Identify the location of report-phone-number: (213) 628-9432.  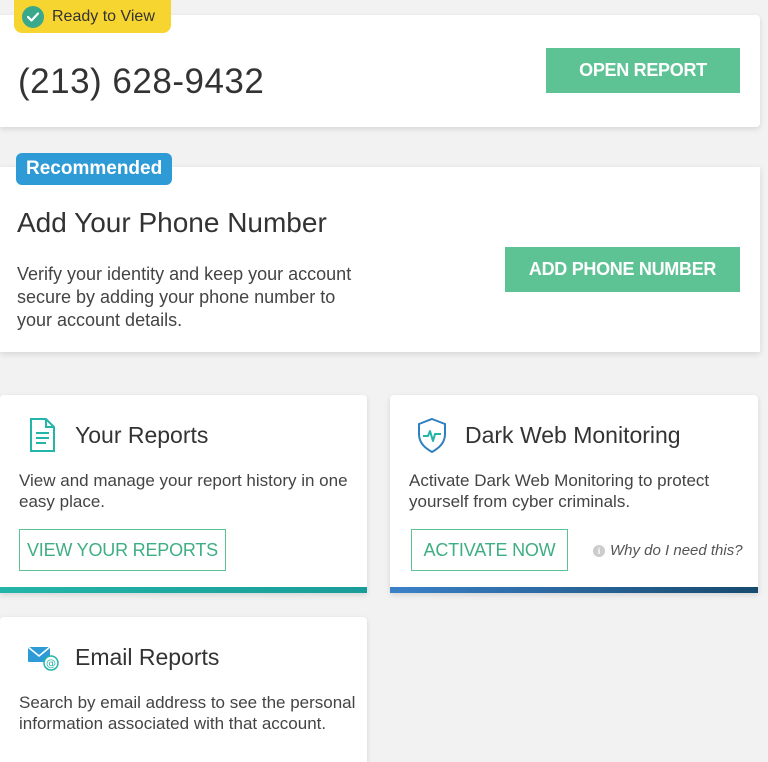
(141, 81).